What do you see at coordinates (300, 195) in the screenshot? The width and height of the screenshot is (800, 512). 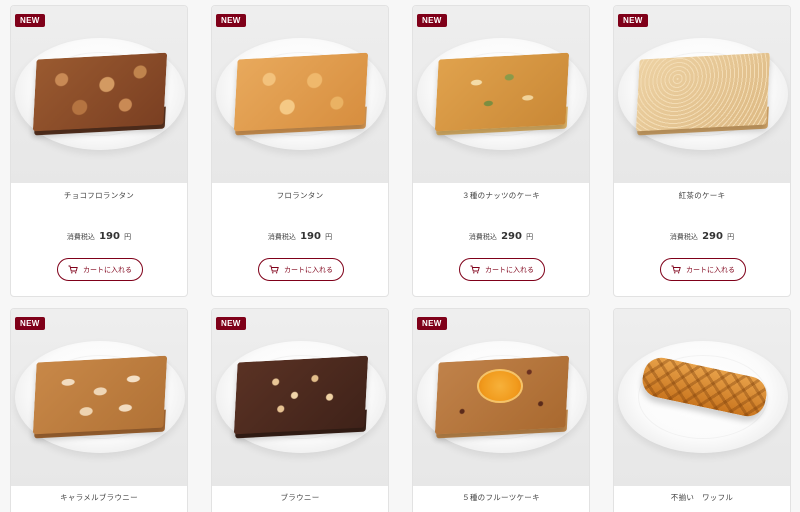 I see `product-name: フロランタン` at bounding box center [300, 195].